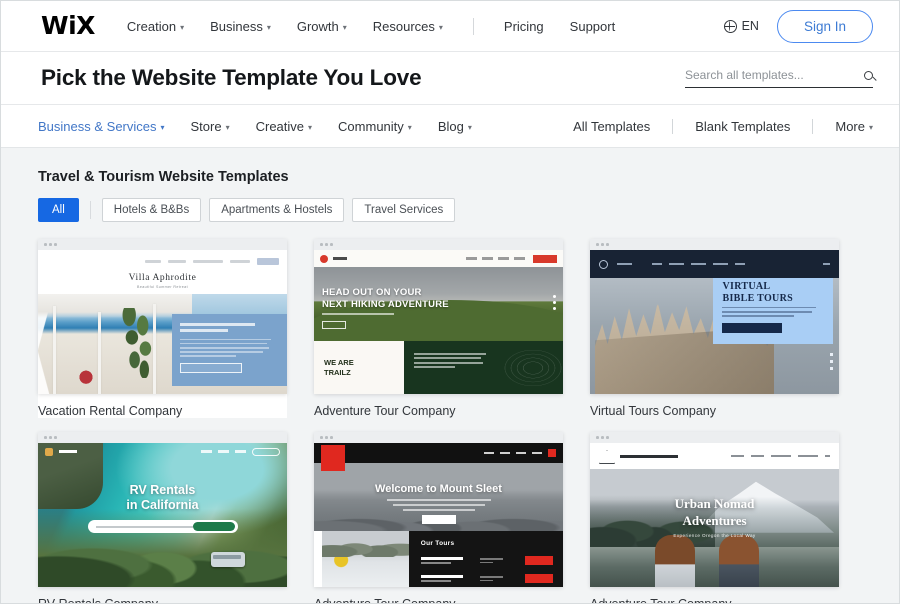  Describe the element at coordinates (227, 559) in the screenshot. I see `rv-graphic` at that location.